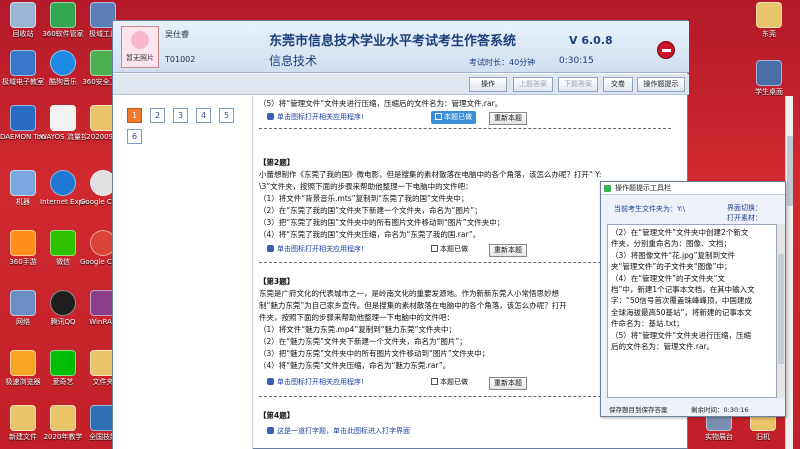 The image size is (800, 449). What do you see at coordinates (277, 162) in the screenshot?
I see `question-heading: 【第2题】` at bounding box center [277, 162].